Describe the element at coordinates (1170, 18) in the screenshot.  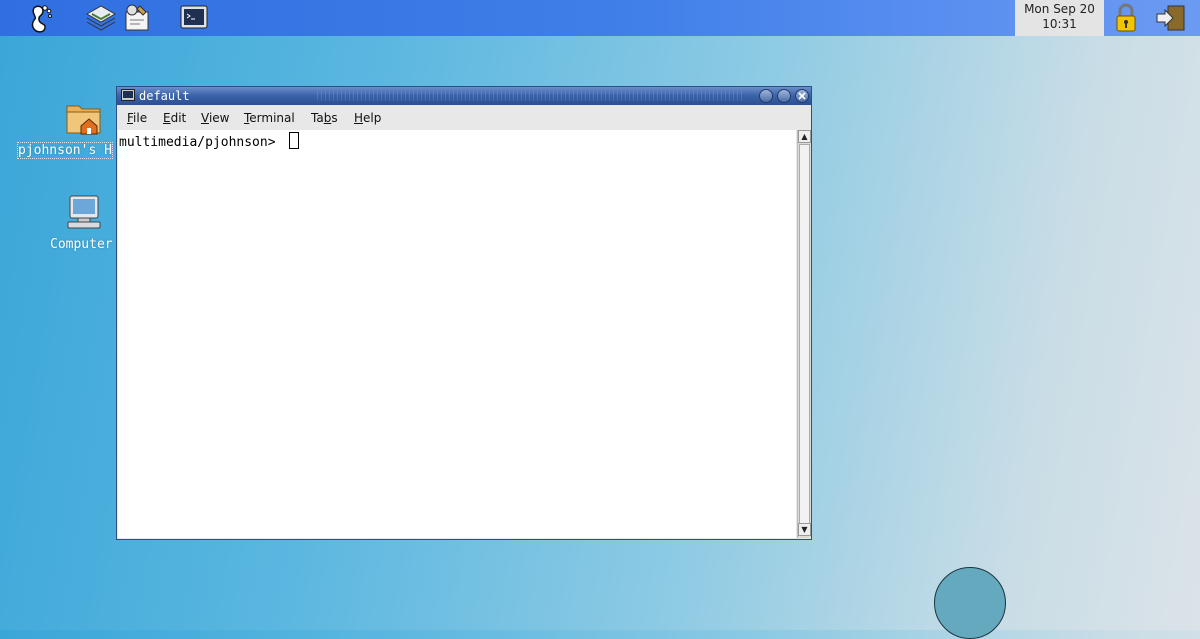
I see `logout-icon` at that location.